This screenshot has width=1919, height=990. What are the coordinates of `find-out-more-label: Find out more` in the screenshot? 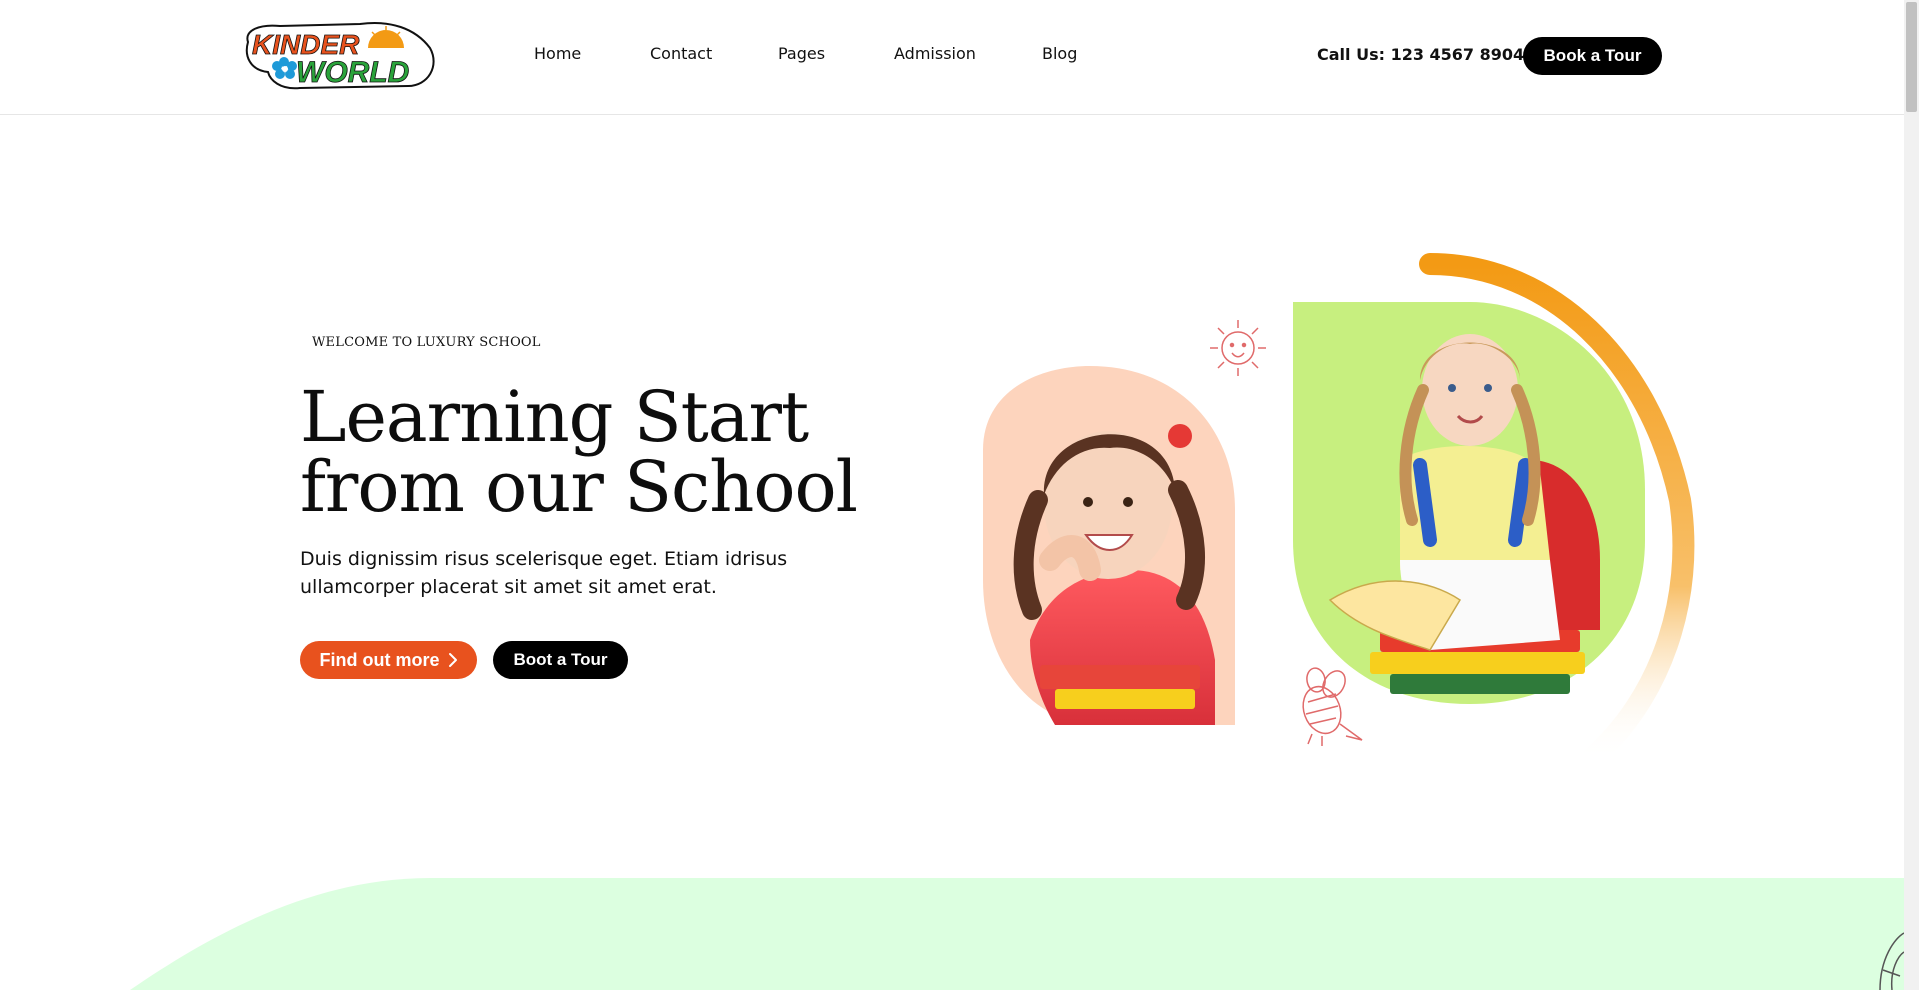 It's located at (379, 659).